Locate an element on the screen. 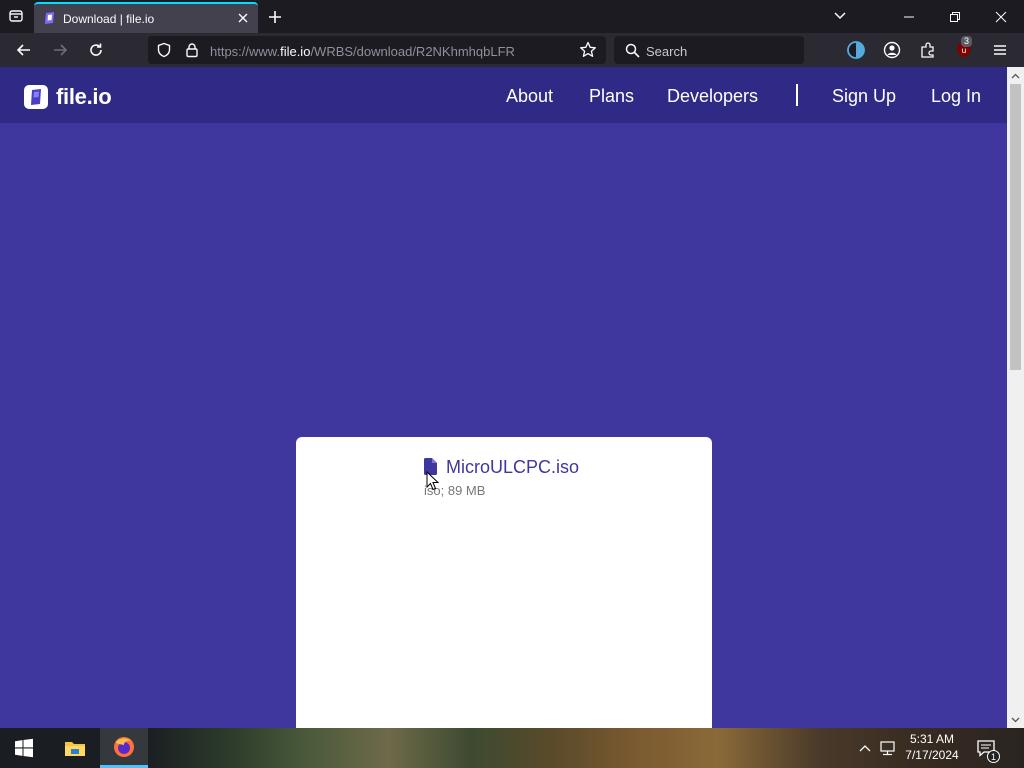 The width and height of the screenshot is (1024, 768). notification-center-icon: 1 is located at coordinates (986, 748).